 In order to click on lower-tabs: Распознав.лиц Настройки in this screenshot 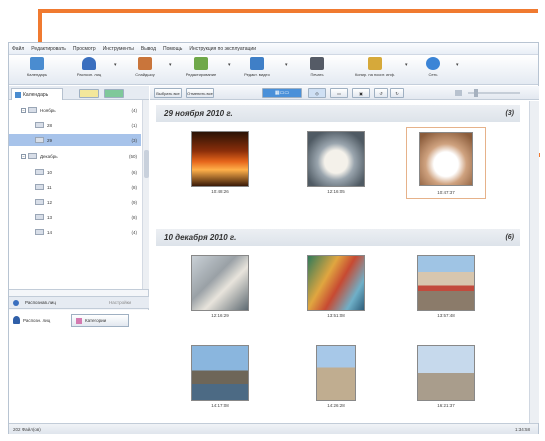, I will do `click(79, 302)`.